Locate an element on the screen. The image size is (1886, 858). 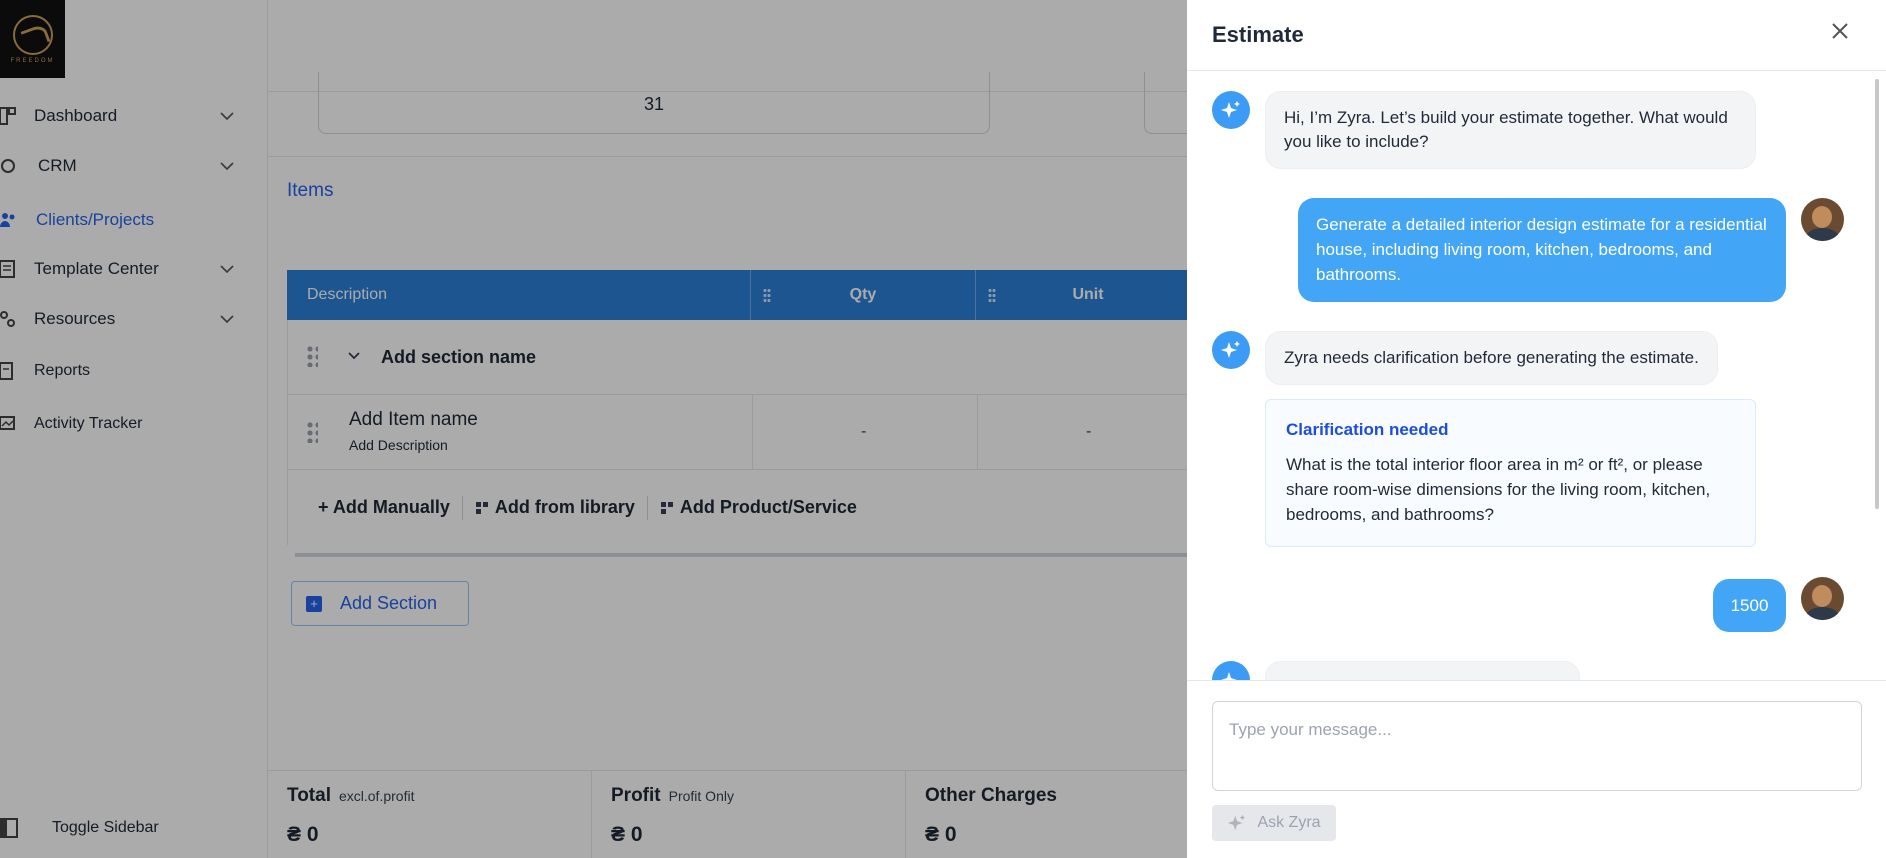
close-icon is located at coordinates (1840, 31).